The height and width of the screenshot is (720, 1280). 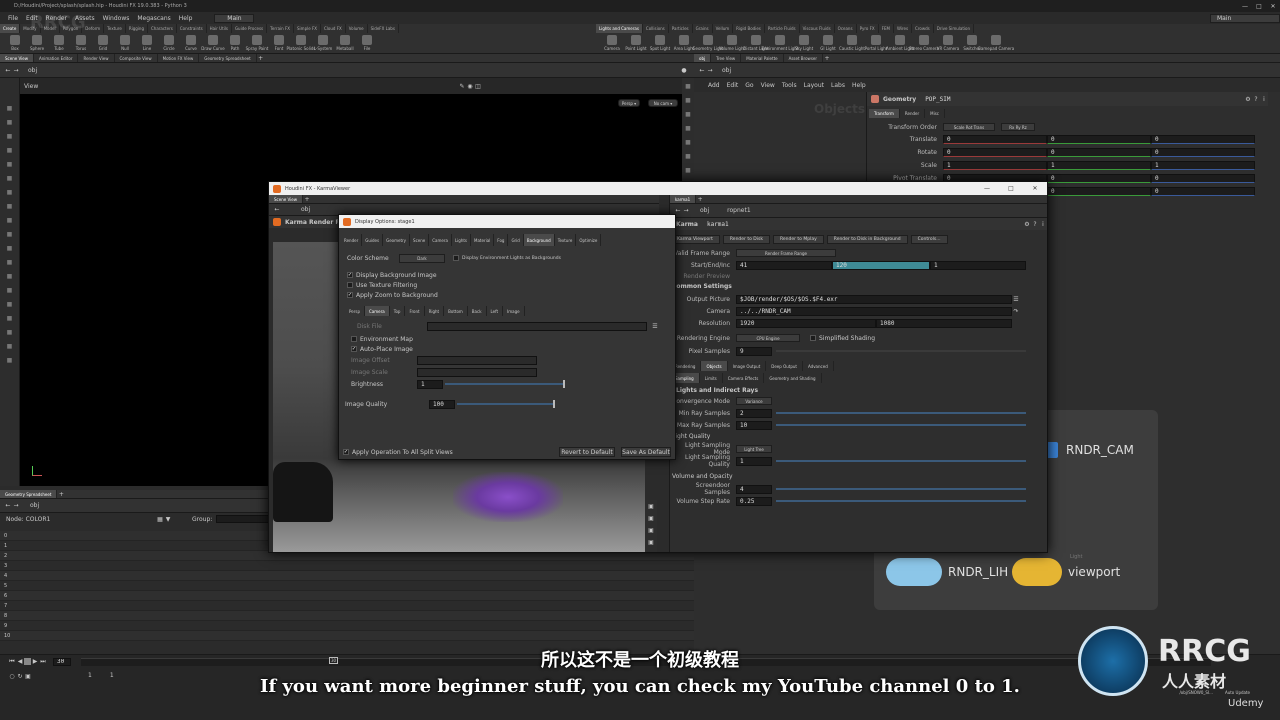 What do you see at coordinates (744, 378) in the screenshot?
I see `karma-subtab2-camera-effects: Camera Effects` at bounding box center [744, 378].